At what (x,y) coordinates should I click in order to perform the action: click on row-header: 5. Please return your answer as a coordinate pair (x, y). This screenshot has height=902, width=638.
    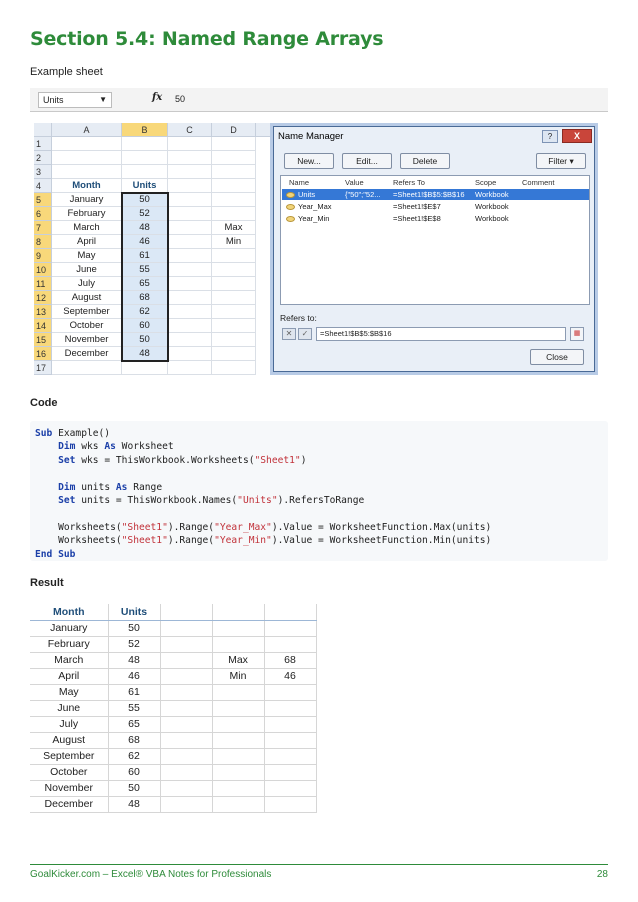
    Looking at the image, I should click on (43, 200).